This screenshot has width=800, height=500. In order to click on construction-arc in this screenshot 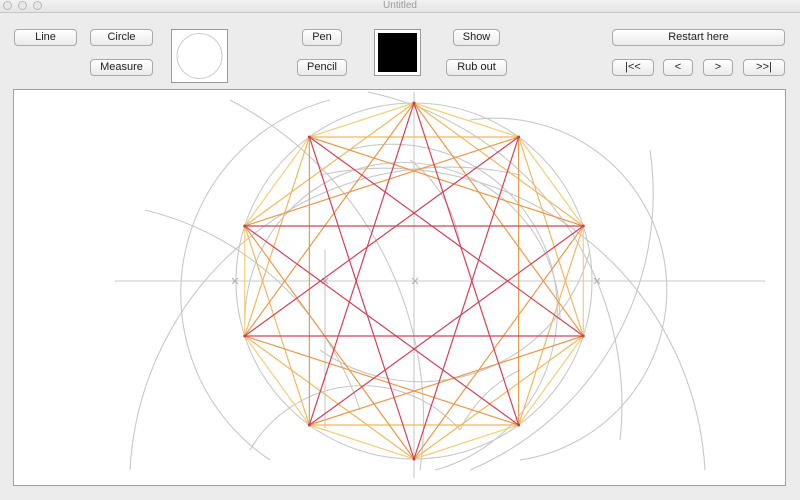, I will do `click(252, 310)`.